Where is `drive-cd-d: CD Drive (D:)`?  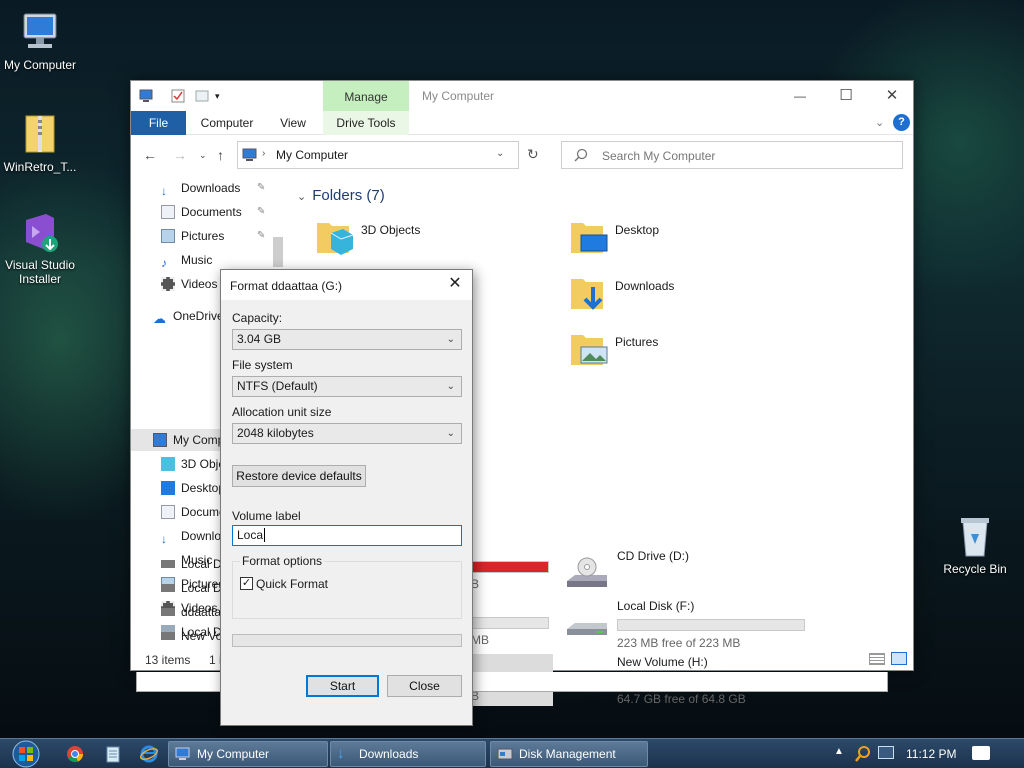
drive-cd-d: CD Drive (D:) is located at coordinates (690, 574).